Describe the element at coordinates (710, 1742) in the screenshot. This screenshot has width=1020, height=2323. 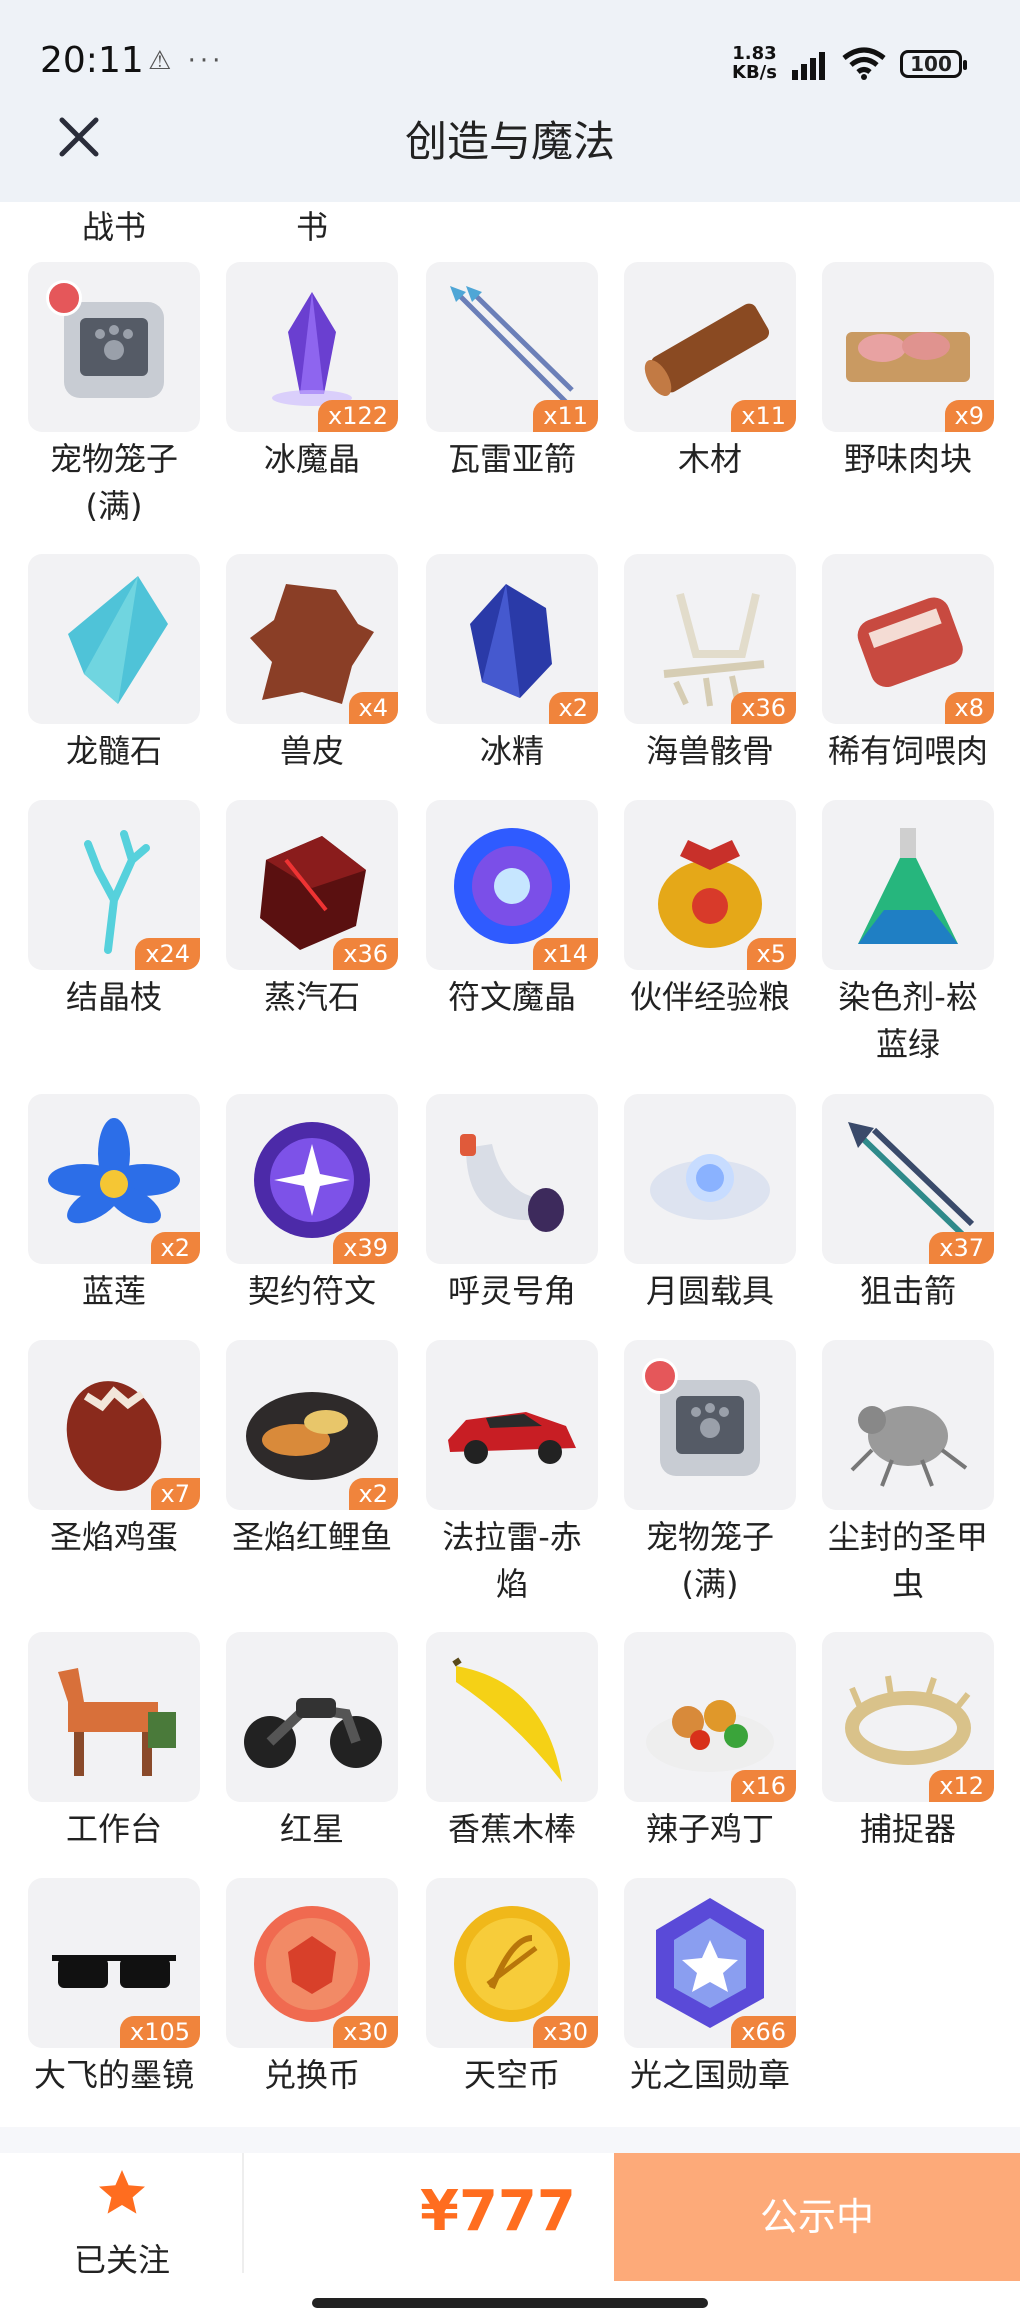
I see `item-card: x16 辣子鸡丁` at that location.